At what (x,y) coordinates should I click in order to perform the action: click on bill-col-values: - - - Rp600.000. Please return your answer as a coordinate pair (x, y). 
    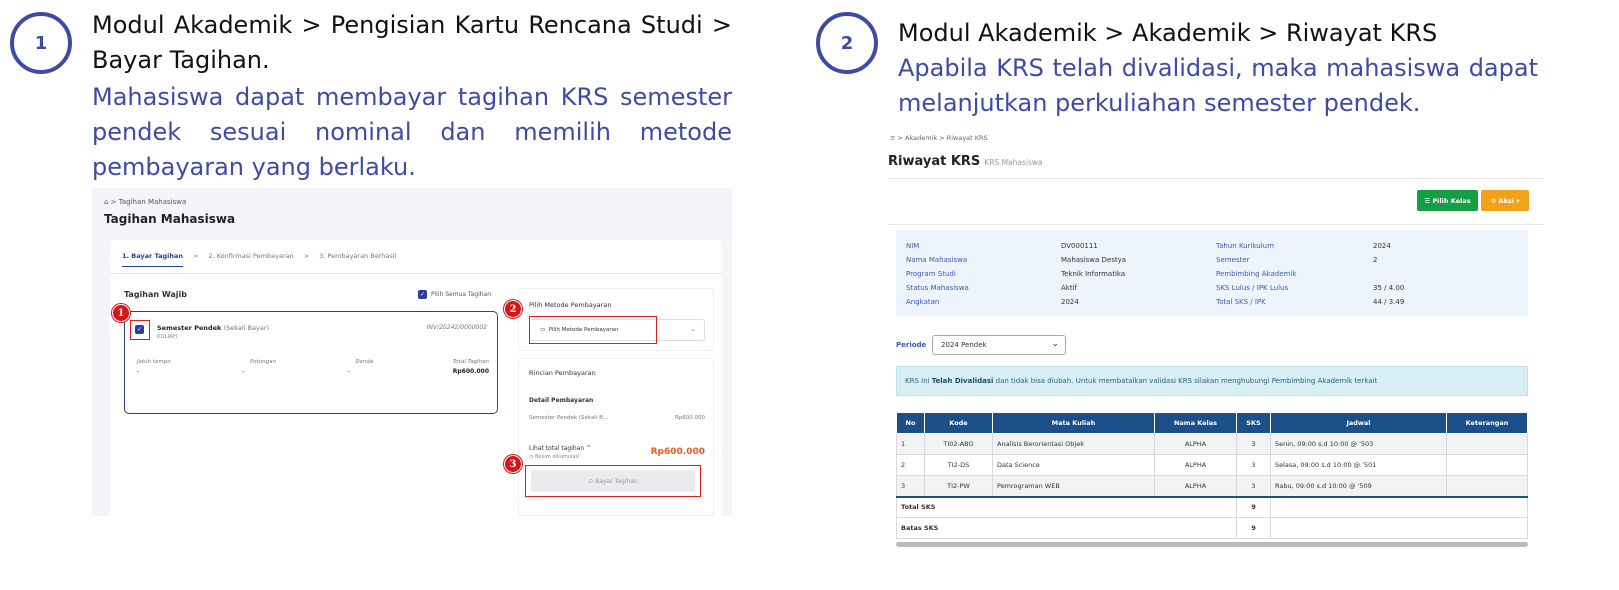
    Looking at the image, I should click on (313, 371).